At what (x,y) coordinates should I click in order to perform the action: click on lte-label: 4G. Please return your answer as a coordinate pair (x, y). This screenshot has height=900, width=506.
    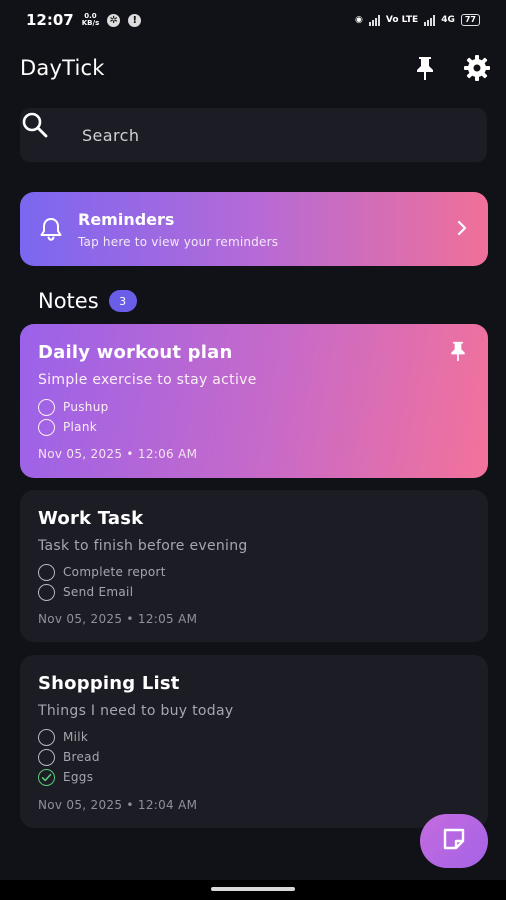
    Looking at the image, I should click on (448, 20).